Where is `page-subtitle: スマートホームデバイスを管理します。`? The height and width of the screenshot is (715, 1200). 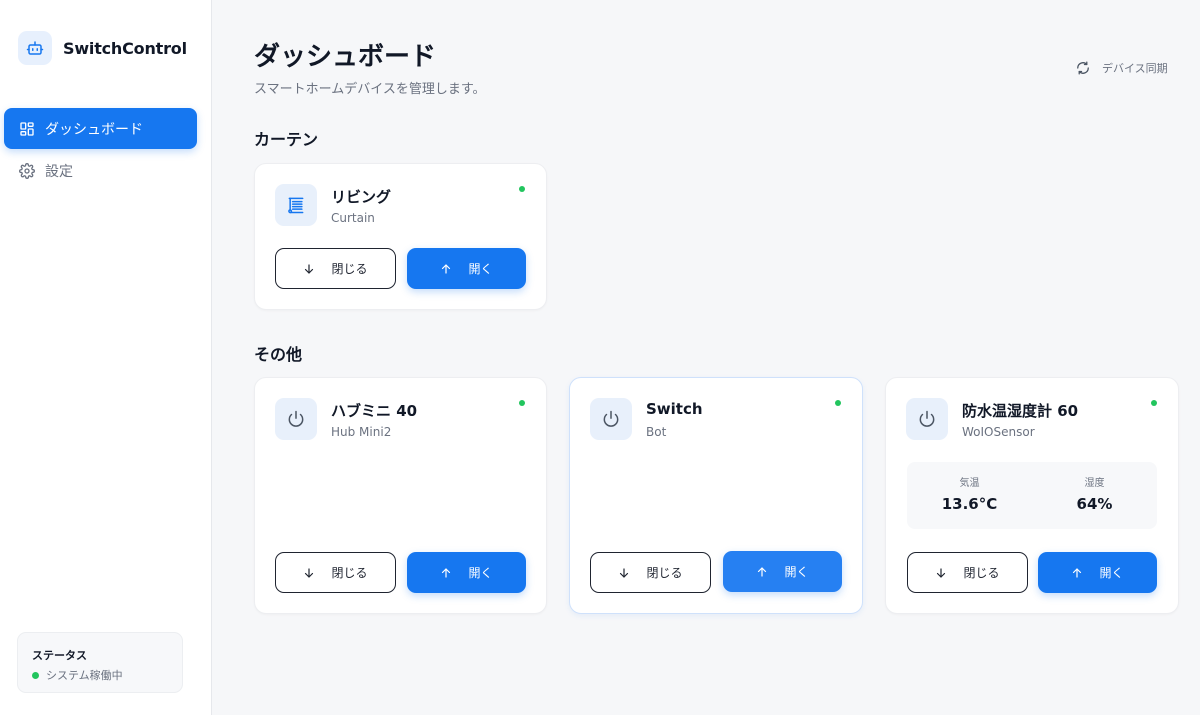
page-subtitle: スマートホームデバイスを管理します。 is located at coordinates (370, 89).